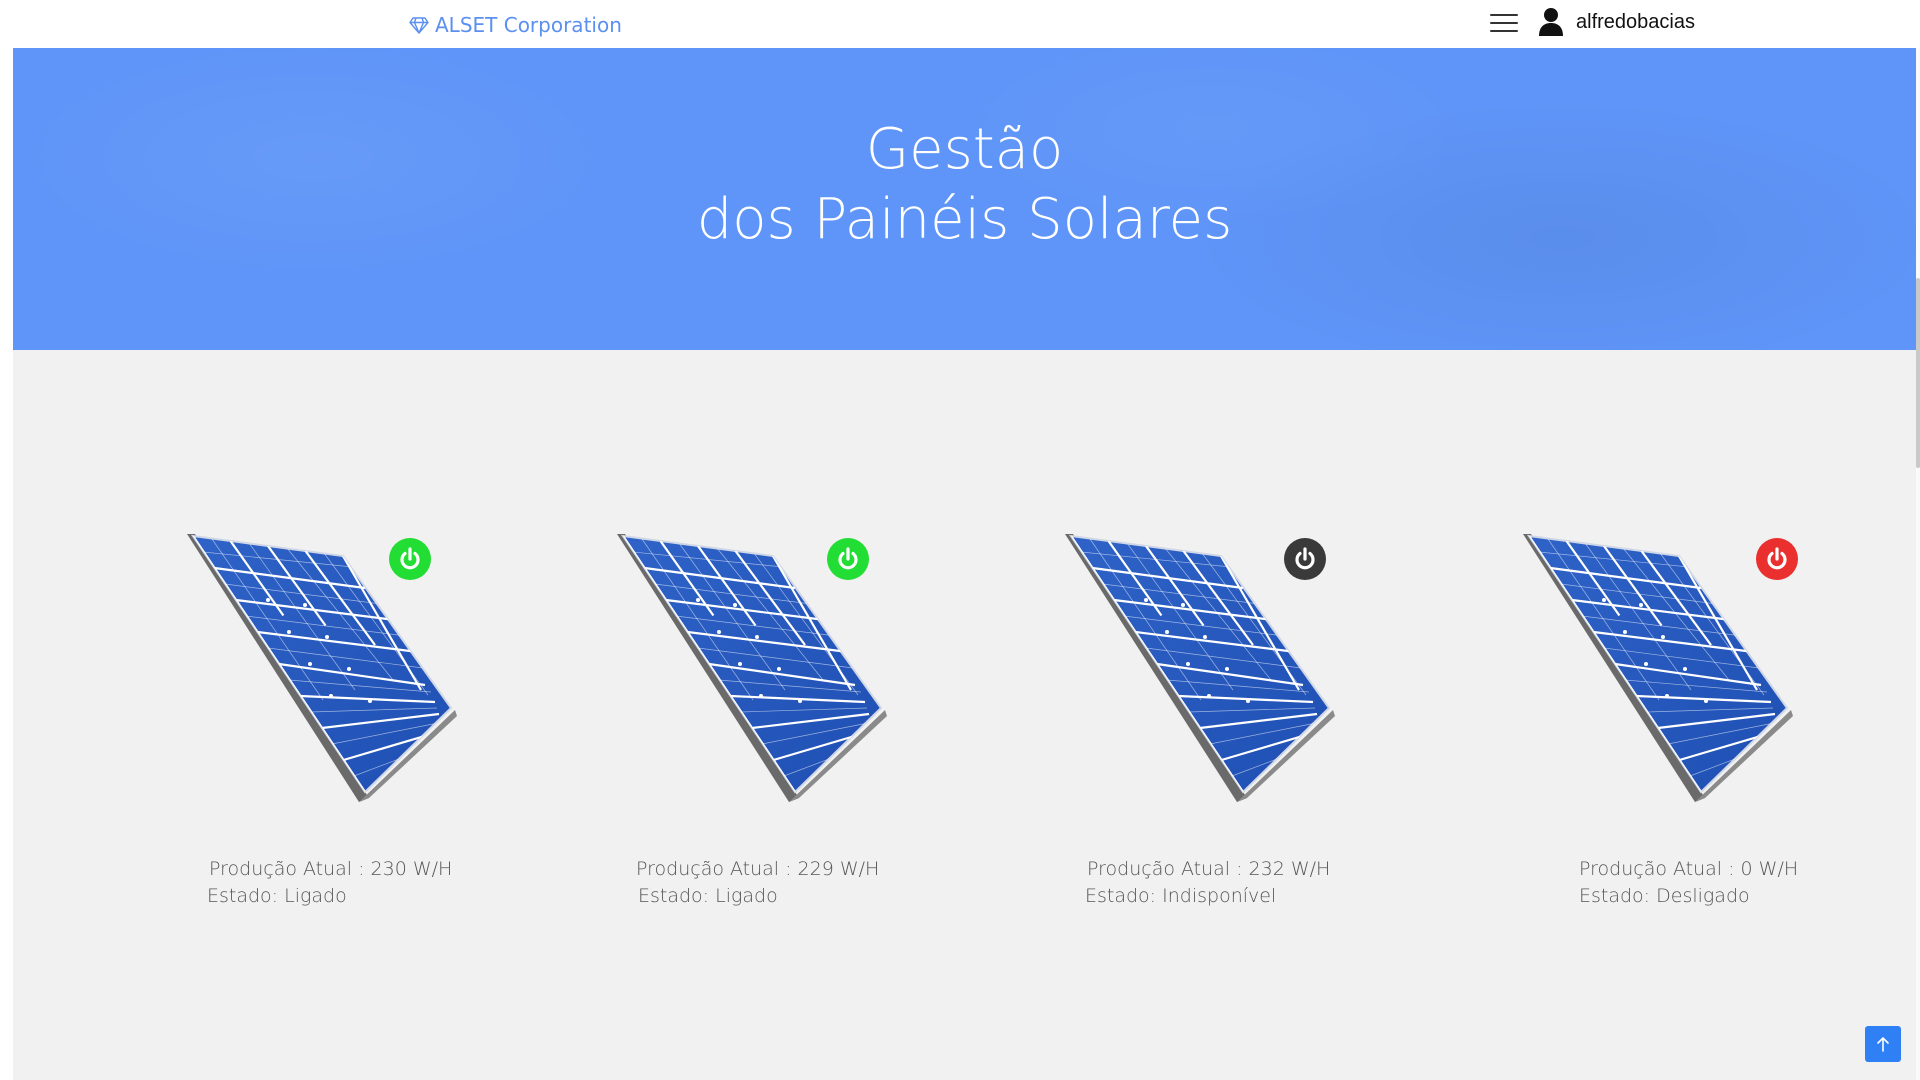 The height and width of the screenshot is (1080, 1920). I want to click on page-title-line1: Gestão, so click(964, 149).